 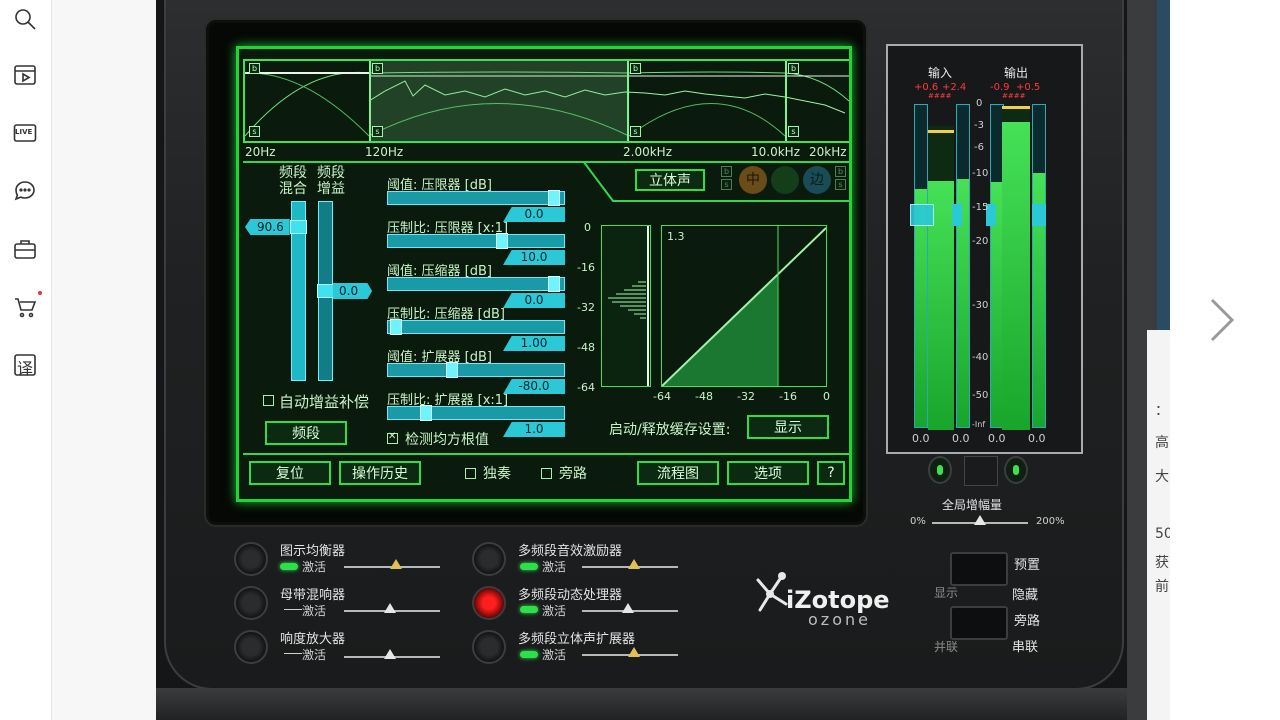 I want to click on cart-icon, so click(x=25, y=307).